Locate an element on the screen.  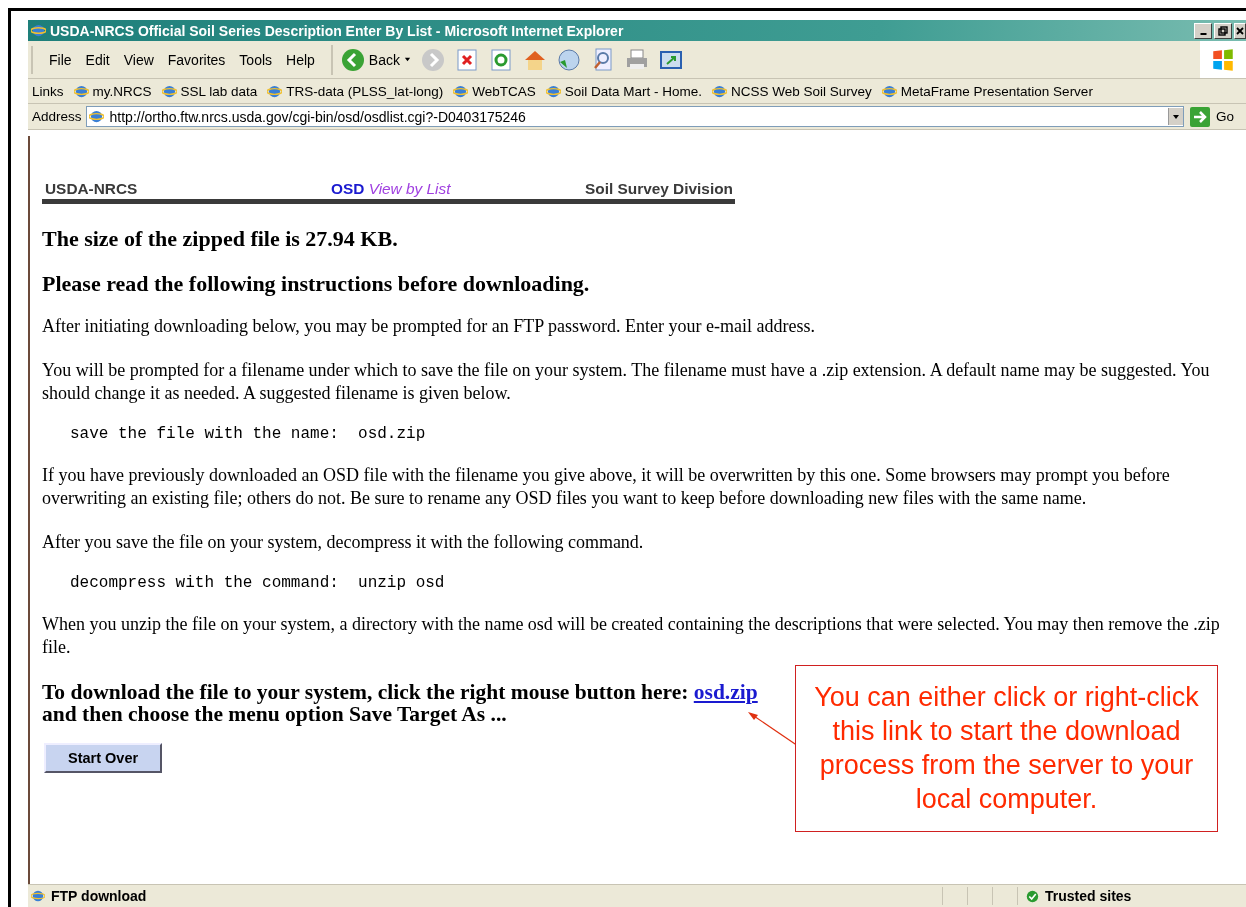
links-label: Links is located at coordinates (48, 91).